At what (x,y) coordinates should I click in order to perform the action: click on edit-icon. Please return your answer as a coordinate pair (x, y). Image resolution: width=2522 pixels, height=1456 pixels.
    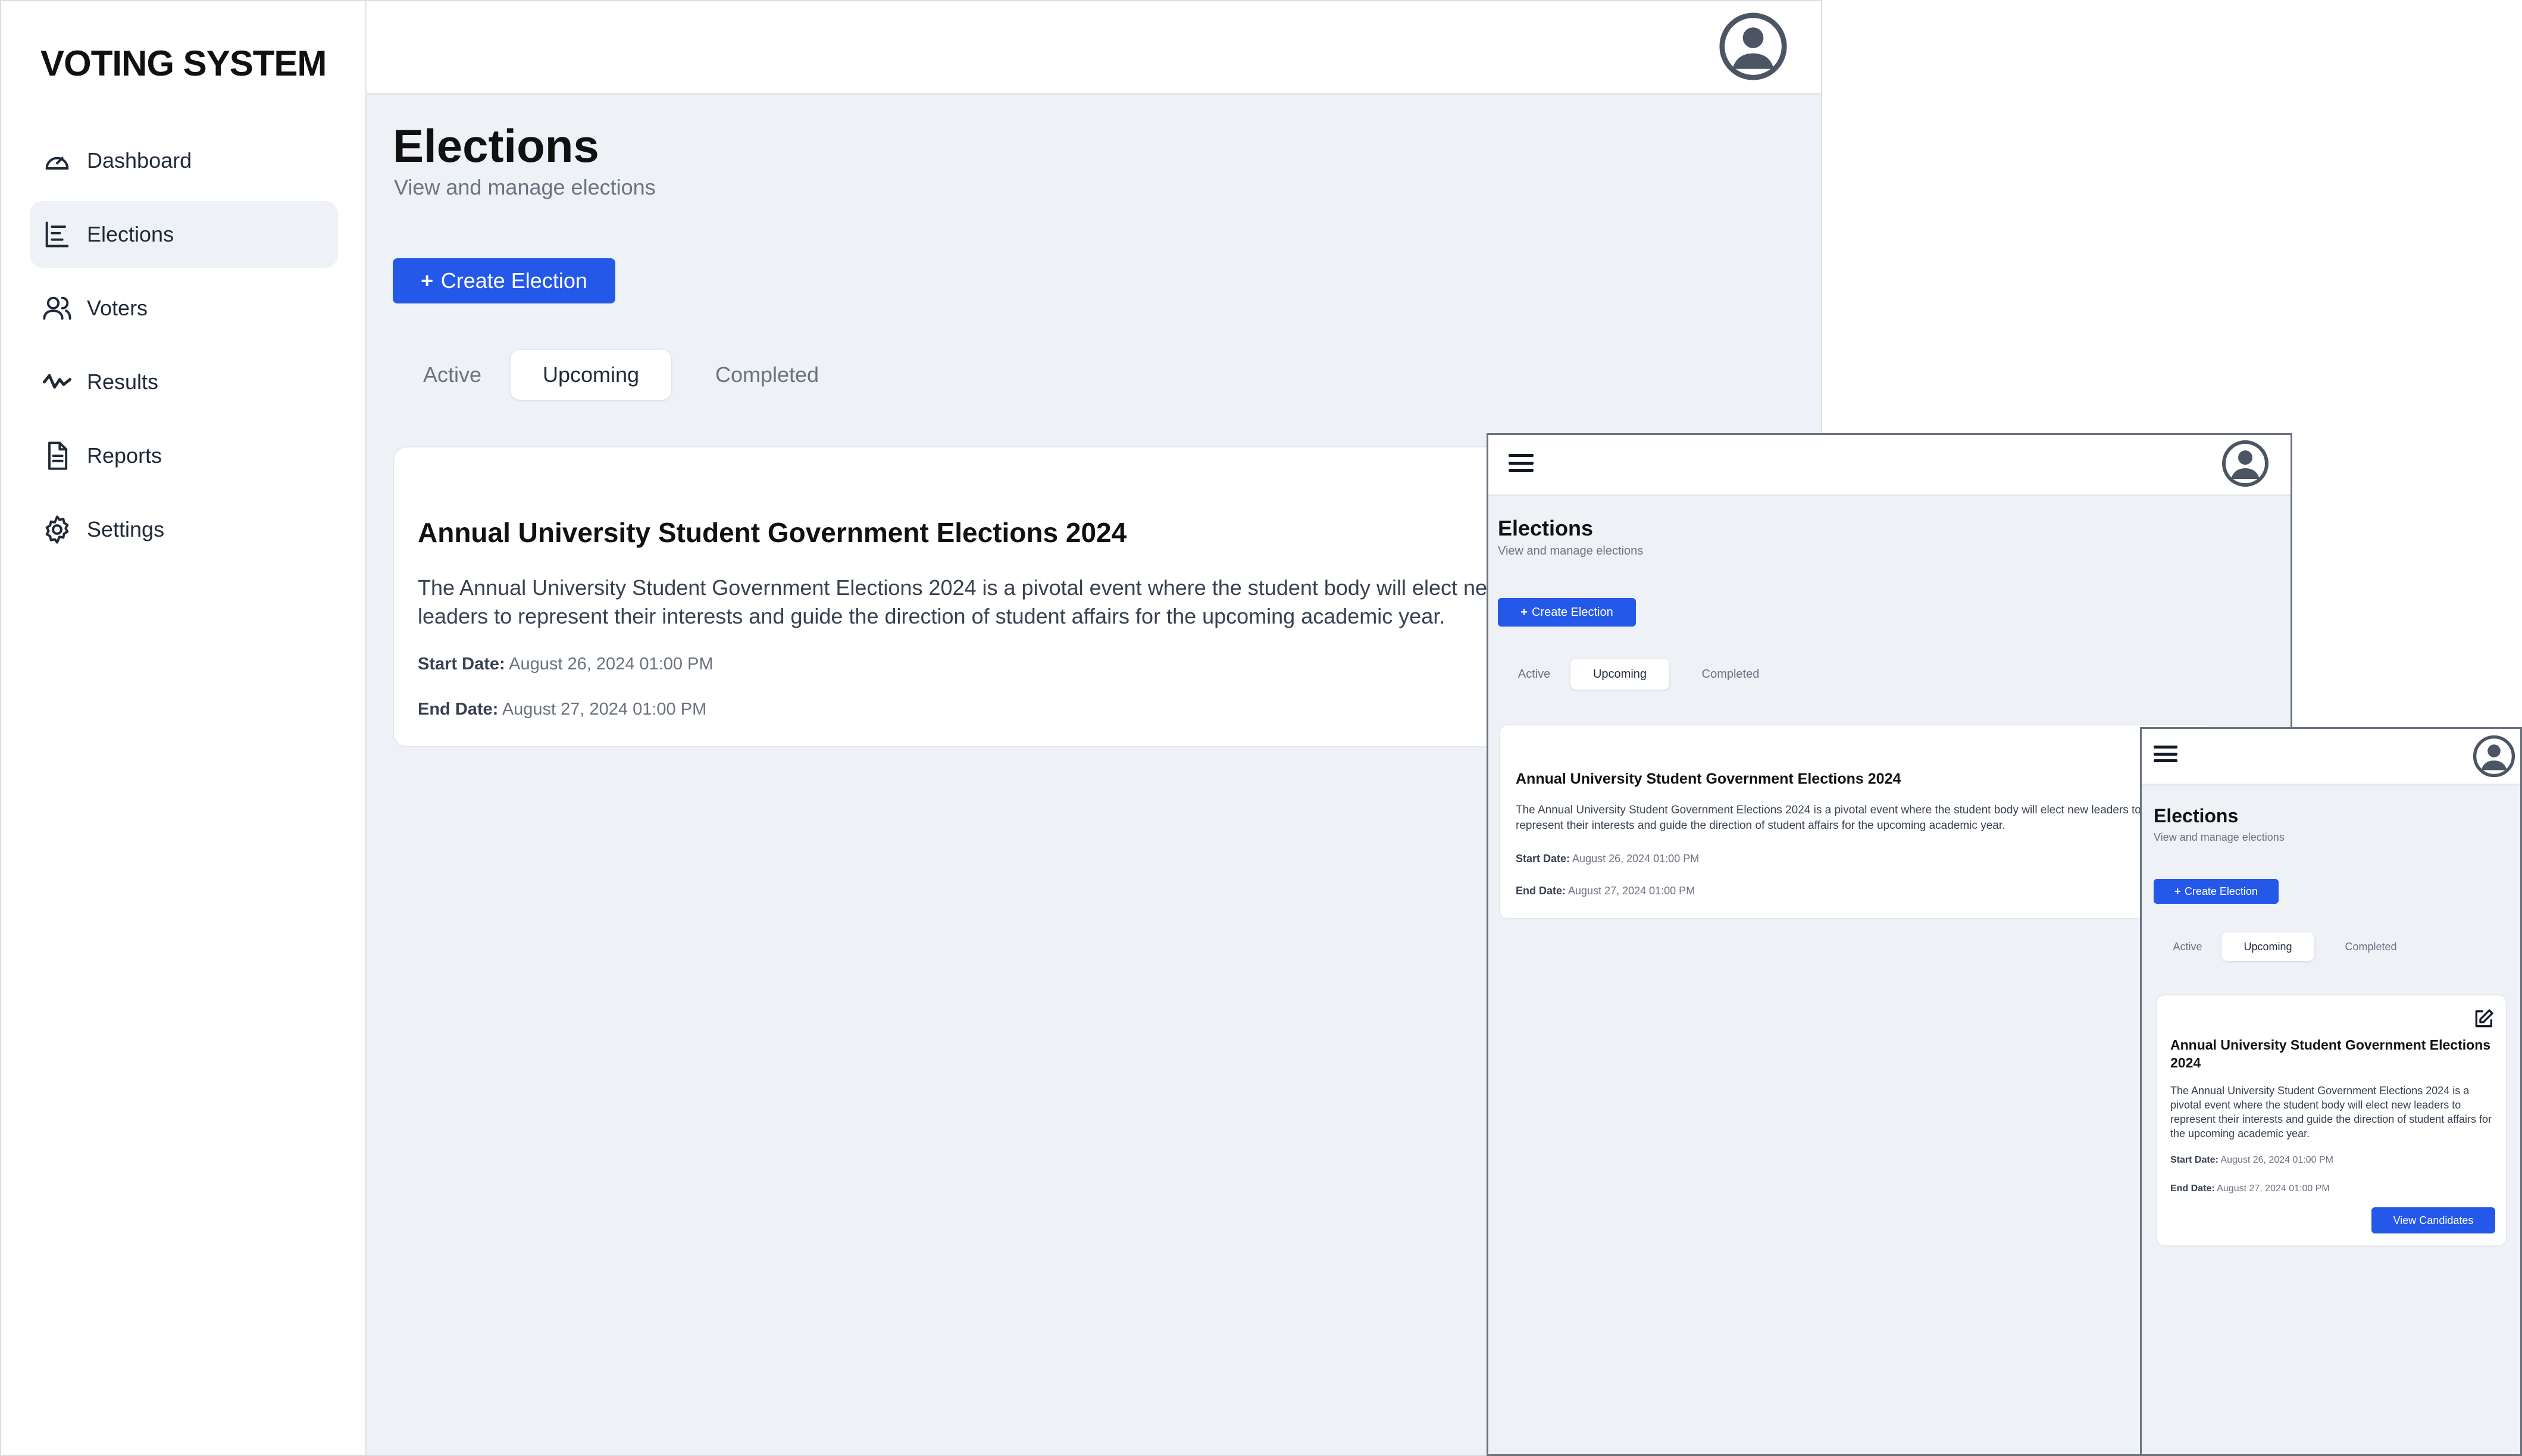
    Looking at the image, I should click on (2483, 1019).